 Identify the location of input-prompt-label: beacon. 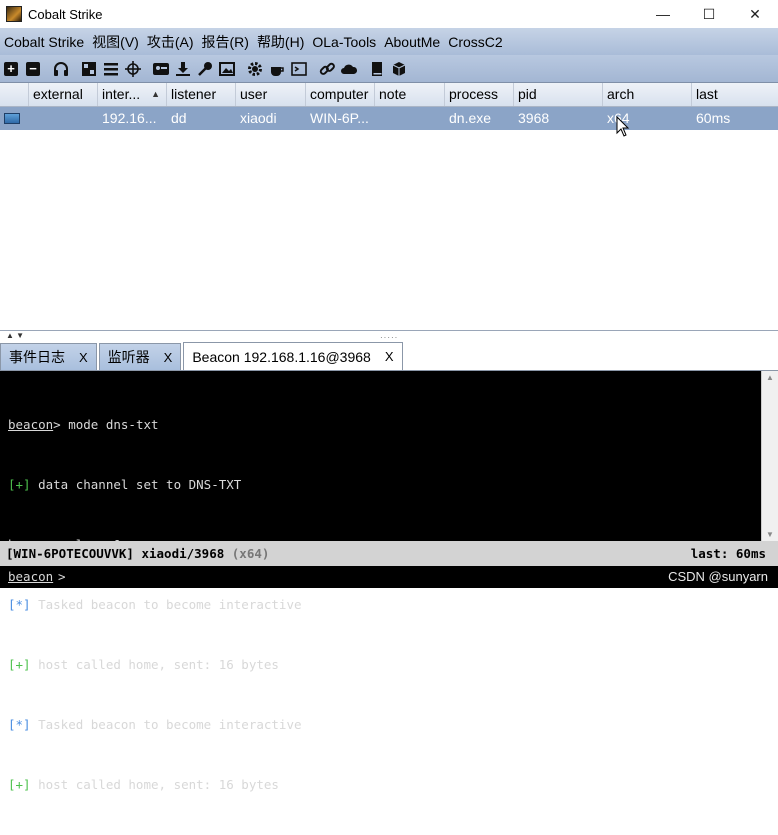
(31, 576).